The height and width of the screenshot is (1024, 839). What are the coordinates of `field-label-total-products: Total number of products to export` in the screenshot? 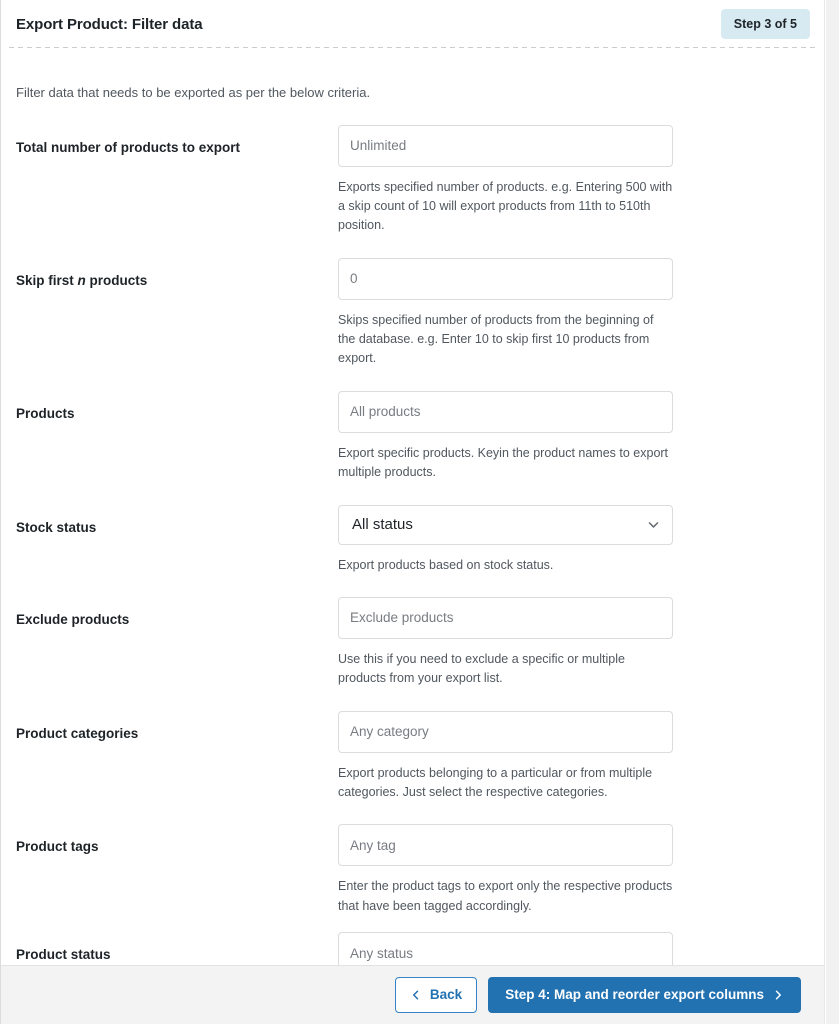 It's located at (128, 147).